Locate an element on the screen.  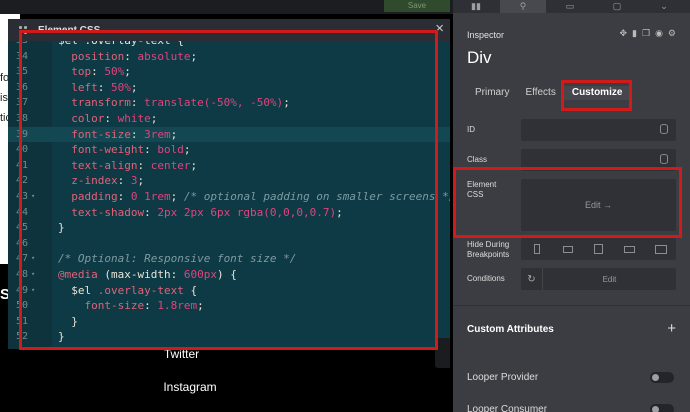
line-number: 34 is located at coordinates (21, 56).